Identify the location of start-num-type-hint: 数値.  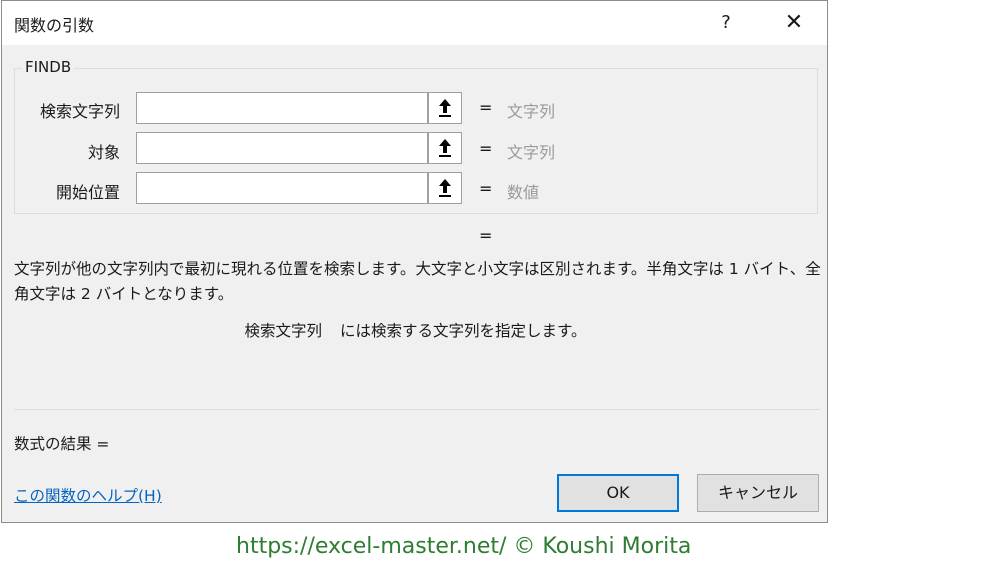
(523, 192).